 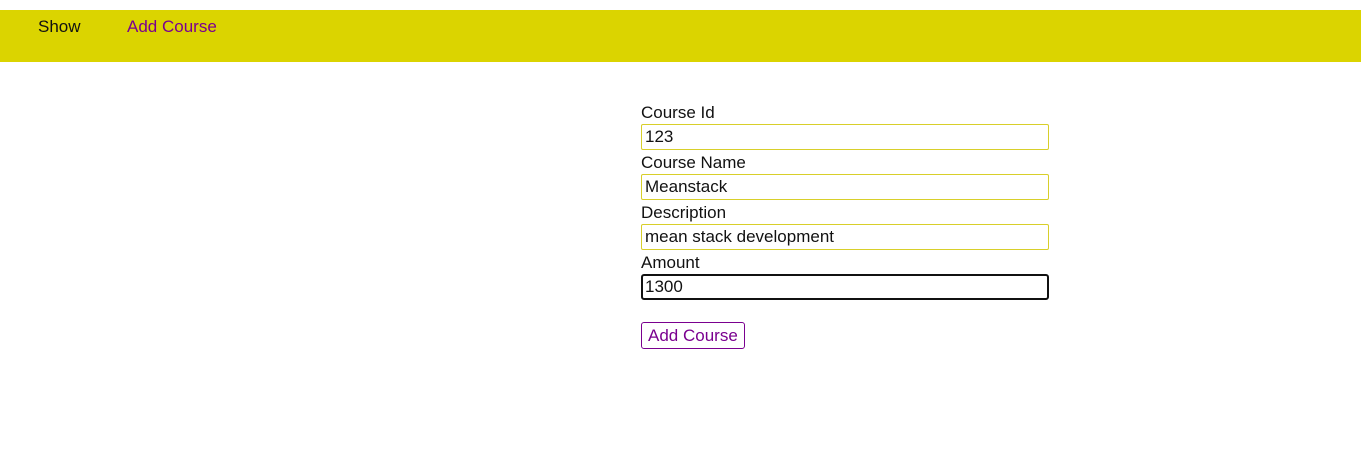 What do you see at coordinates (680, 36) in the screenshot?
I see `navbar: Show Add Course` at bounding box center [680, 36].